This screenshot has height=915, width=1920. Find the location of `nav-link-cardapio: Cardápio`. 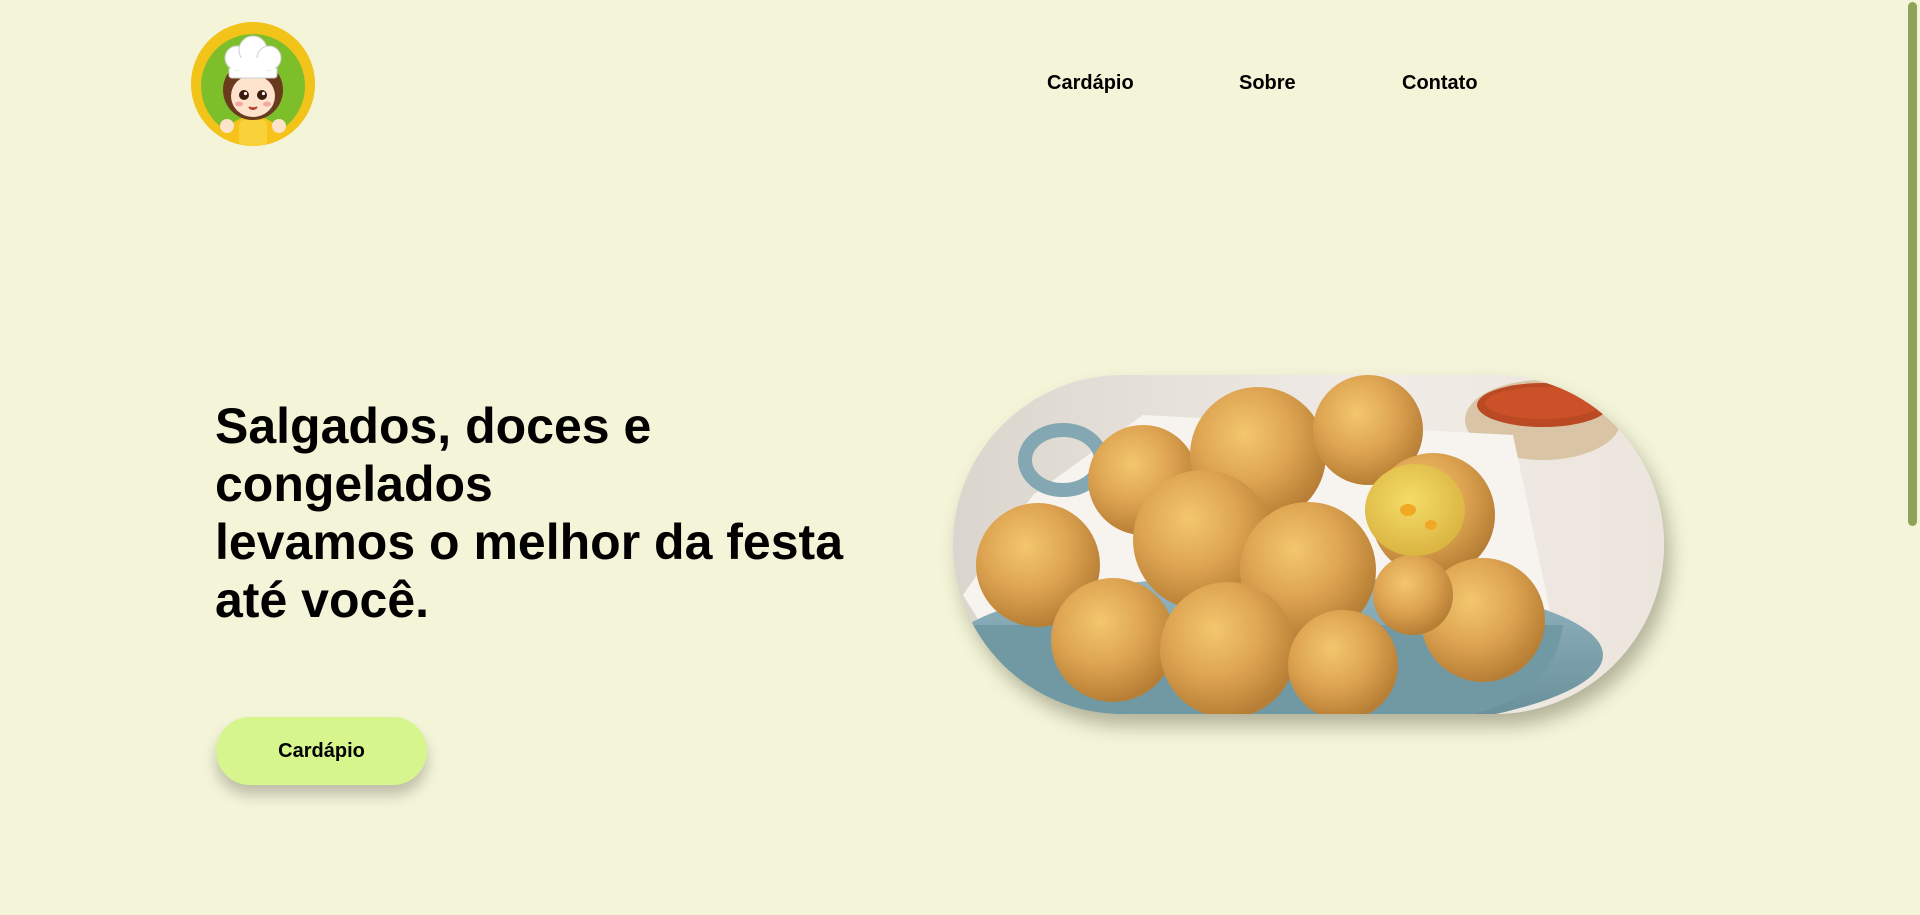

nav-link-cardapio: Cardápio is located at coordinates (1090, 83).